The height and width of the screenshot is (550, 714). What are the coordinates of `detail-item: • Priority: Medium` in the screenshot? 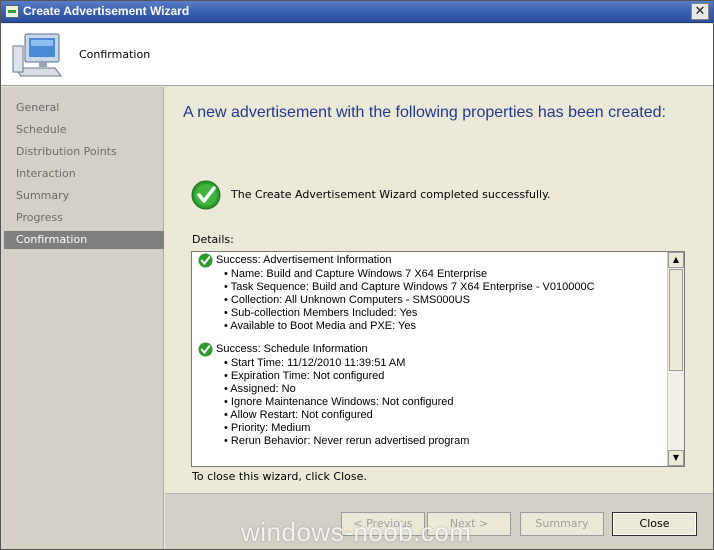 It's located at (267, 428).